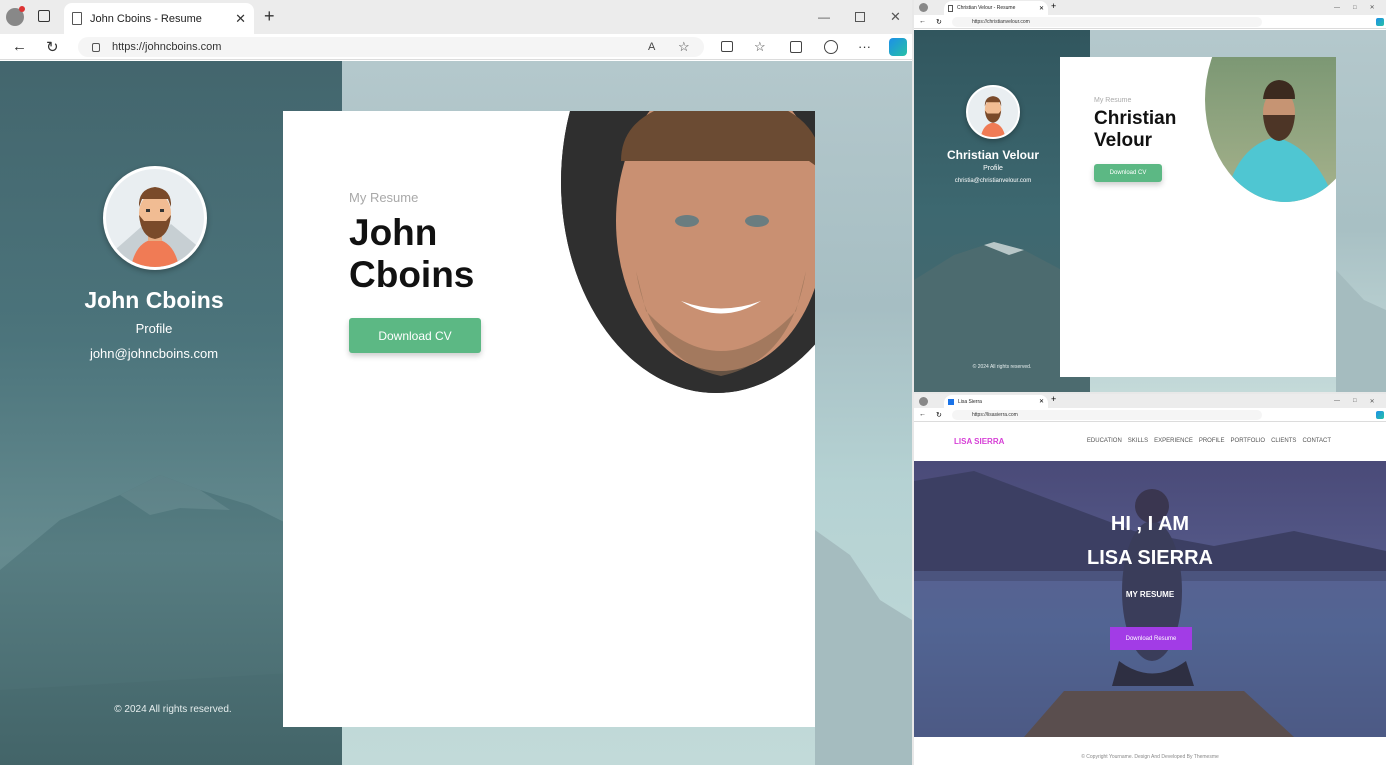 The width and height of the screenshot is (1386, 765). I want to click on lock-icon, so click(96, 47).